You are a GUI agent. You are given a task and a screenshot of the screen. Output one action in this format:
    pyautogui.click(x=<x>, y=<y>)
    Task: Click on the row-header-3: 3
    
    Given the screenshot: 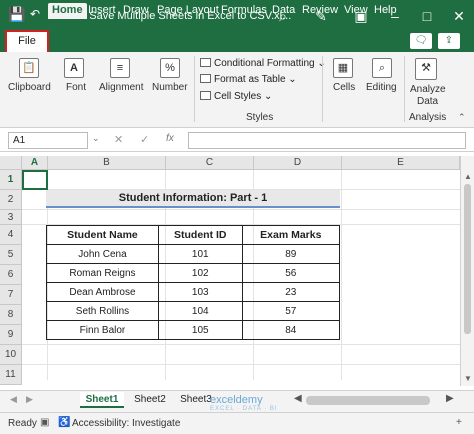 What is the action you would take?
    pyautogui.click(x=11, y=217)
    